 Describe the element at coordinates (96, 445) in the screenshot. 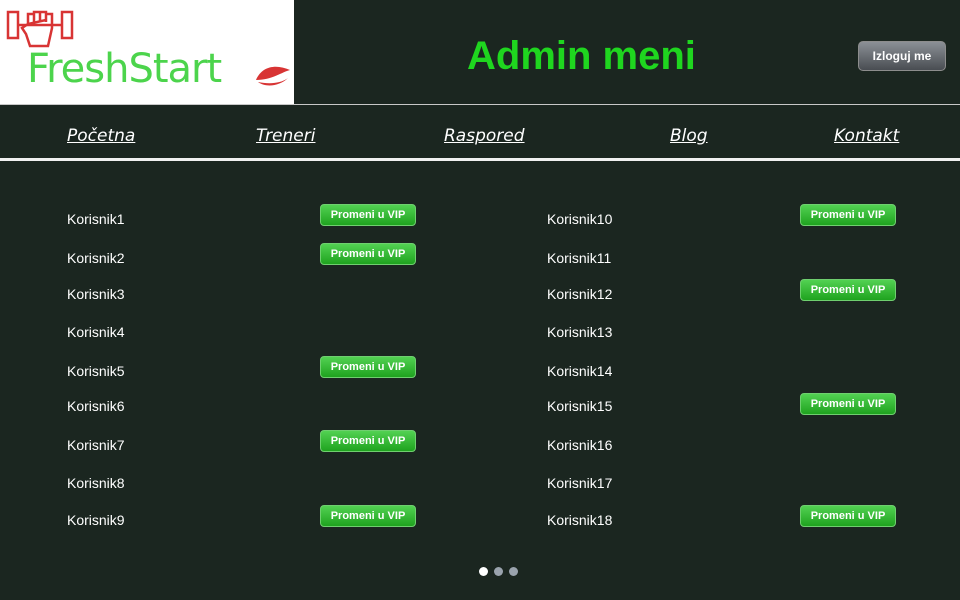

I see `user-name: Korisnik7` at that location.